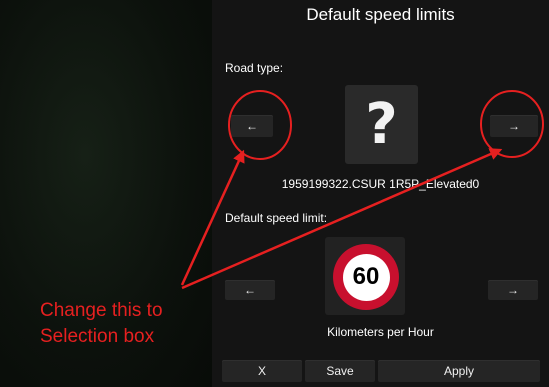  What do you see at coordinates (125, 324) in the screenshot?
I see `annotation-note: Change this to Selection box` at bounding box center [125, 324].